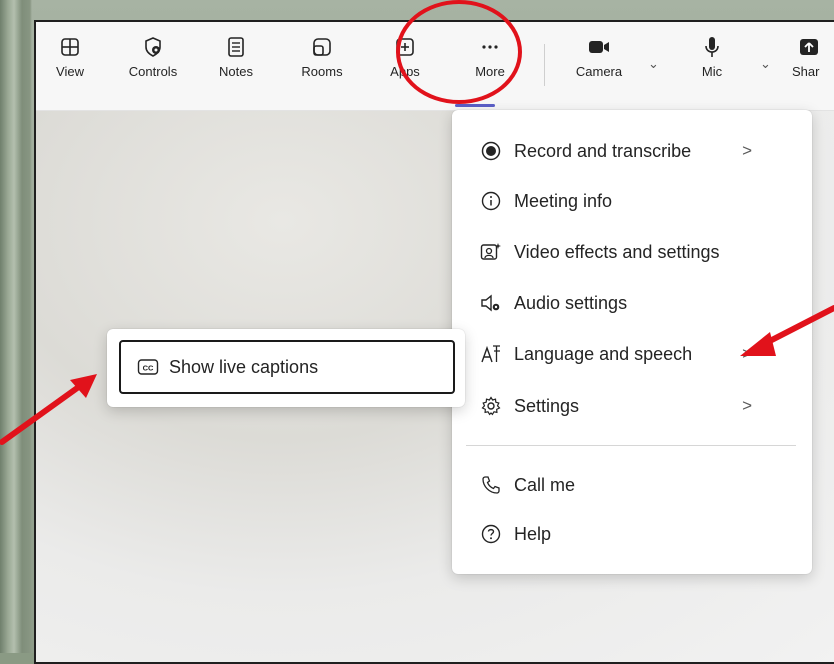 The width and height of the screenshot is (834, 664). Describe the element at coordinates (236, 71) in the screenshot. I see `notes-label: Notes` at that location.